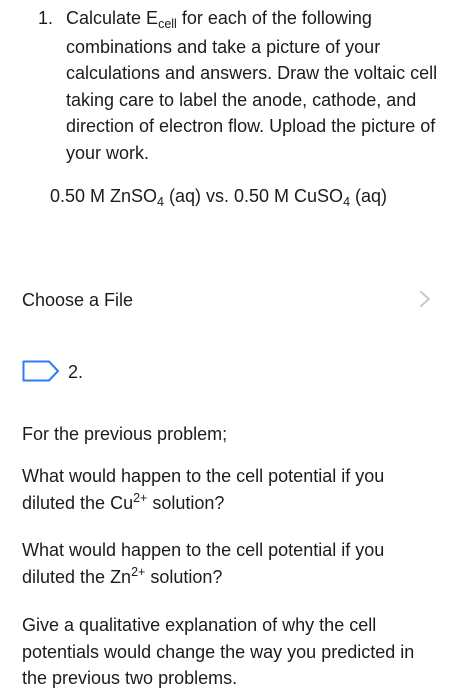 This screenshot has height=700, width=453. I want to click on cell-combination-formula: 0.50 M ZnSO4 (aq) vs. 0.50 M CuSO4 (aq), so click(218, 197).